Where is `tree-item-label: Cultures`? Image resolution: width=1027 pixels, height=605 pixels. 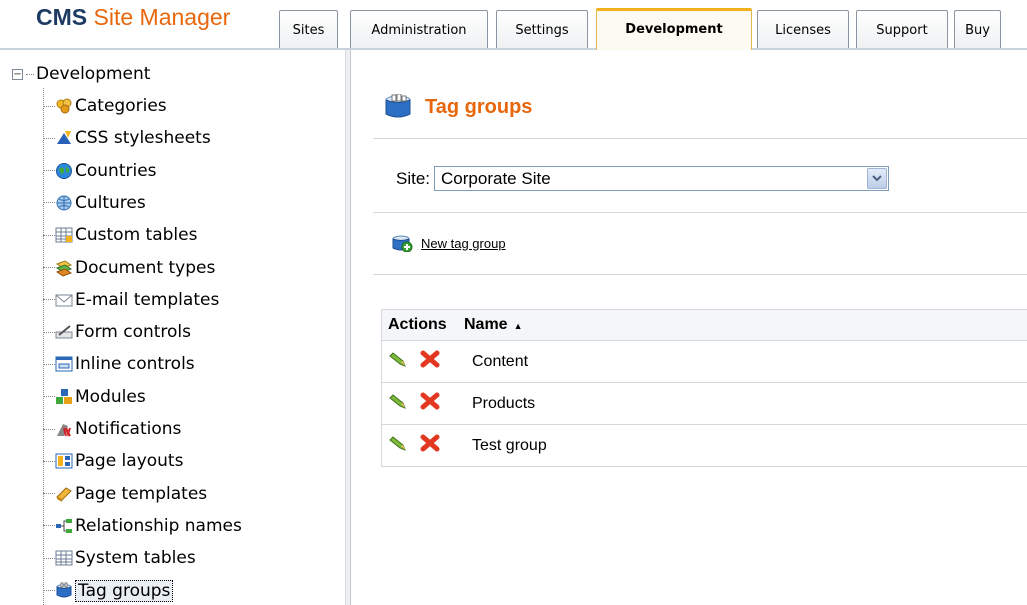 tree-item-label: Cultures is located at coordinates (110, 202).